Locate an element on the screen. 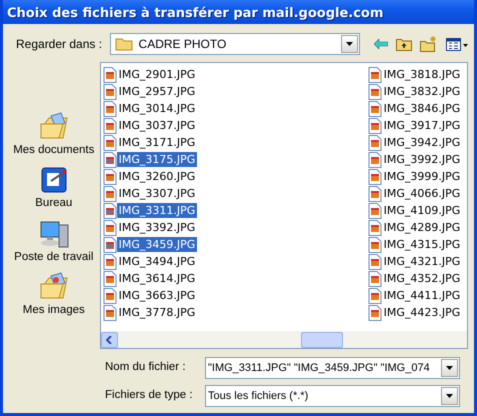  places-item: Mes documents is located at coordinates (53, 136).